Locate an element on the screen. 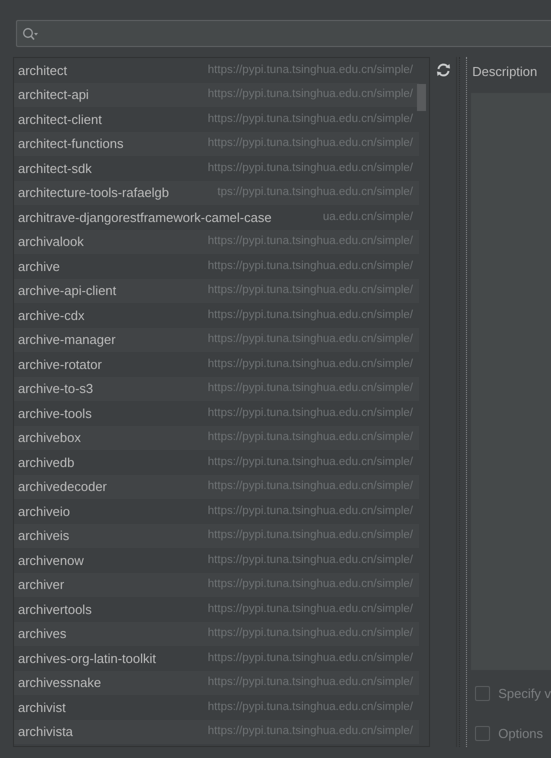 This screenshot has width=551, height=758. package-name: archive-api-client is located at coordinates (67, 291).